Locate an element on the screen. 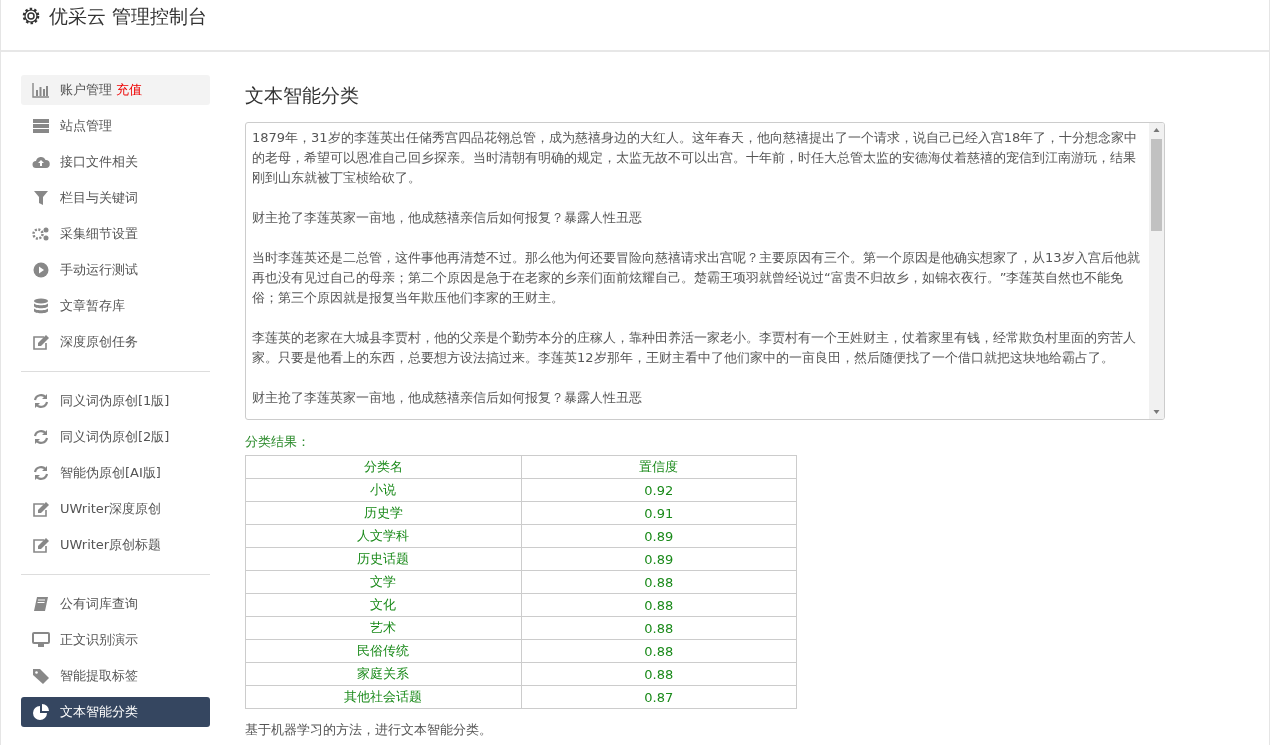 The width and height of the screenshot is (1280, 745). sidebar-item: 正文识别演示 is located at coordinates (115, 640).